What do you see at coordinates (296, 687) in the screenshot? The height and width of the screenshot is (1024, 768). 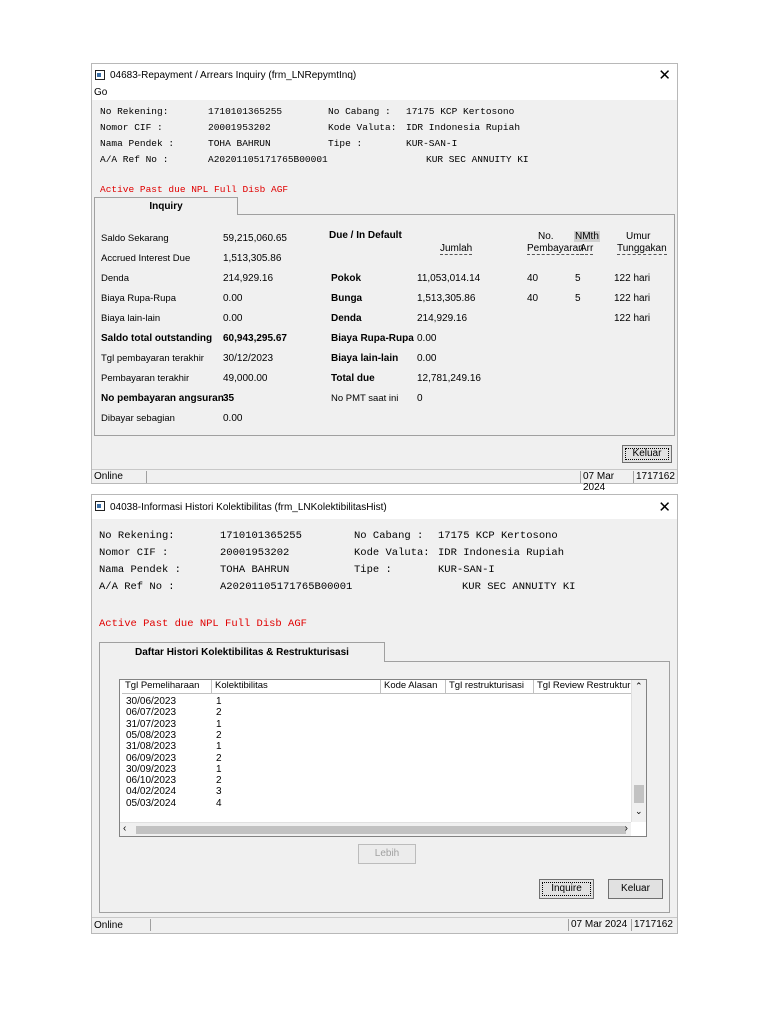 I see `column-header: Kolektibilitas` at bounding box center [296, 687].